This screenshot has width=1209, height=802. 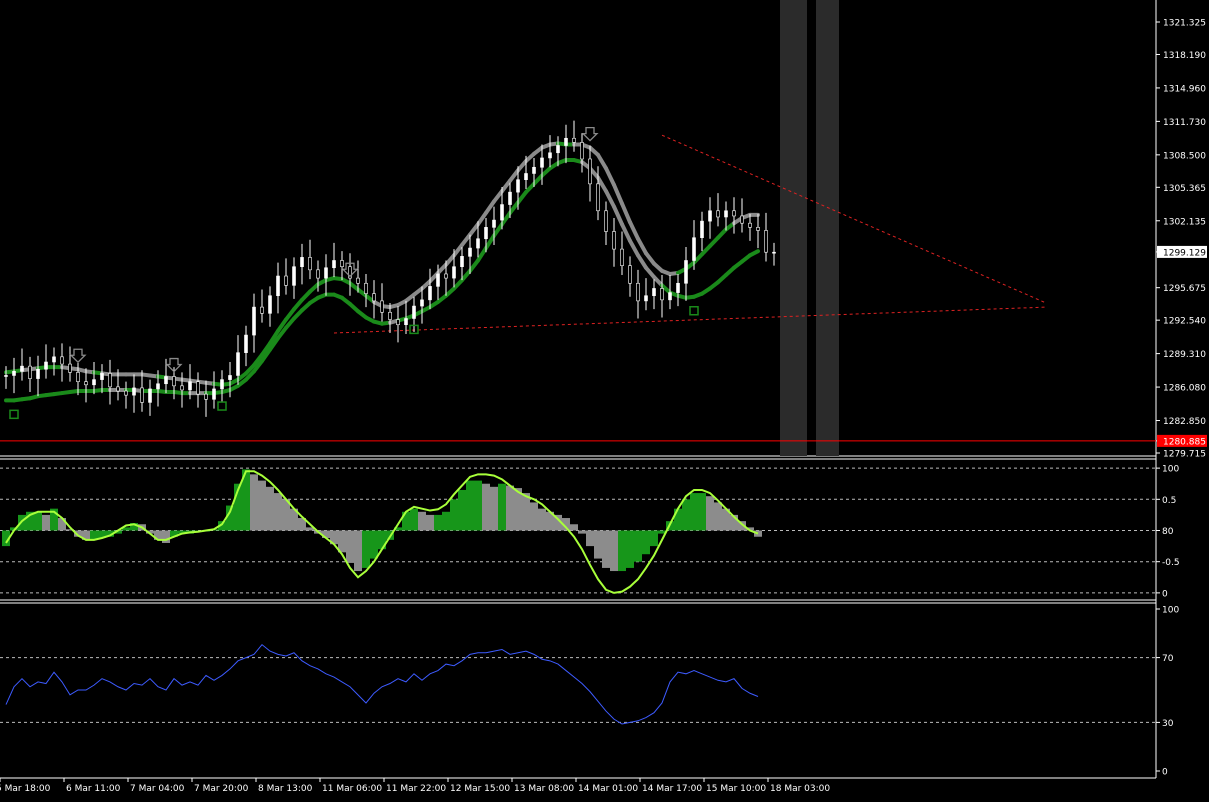 I want to click on osc-label: 0, so click(x=1165, y=594).